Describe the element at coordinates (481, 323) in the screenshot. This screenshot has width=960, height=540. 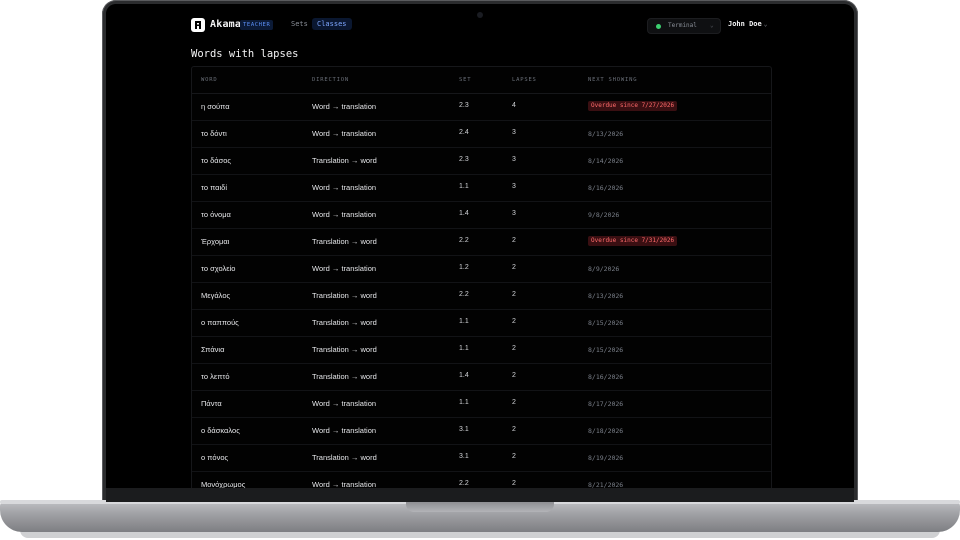
I see `table-row: ο παππούς Translation → word 1.1 2 8/15/2026` at that location.